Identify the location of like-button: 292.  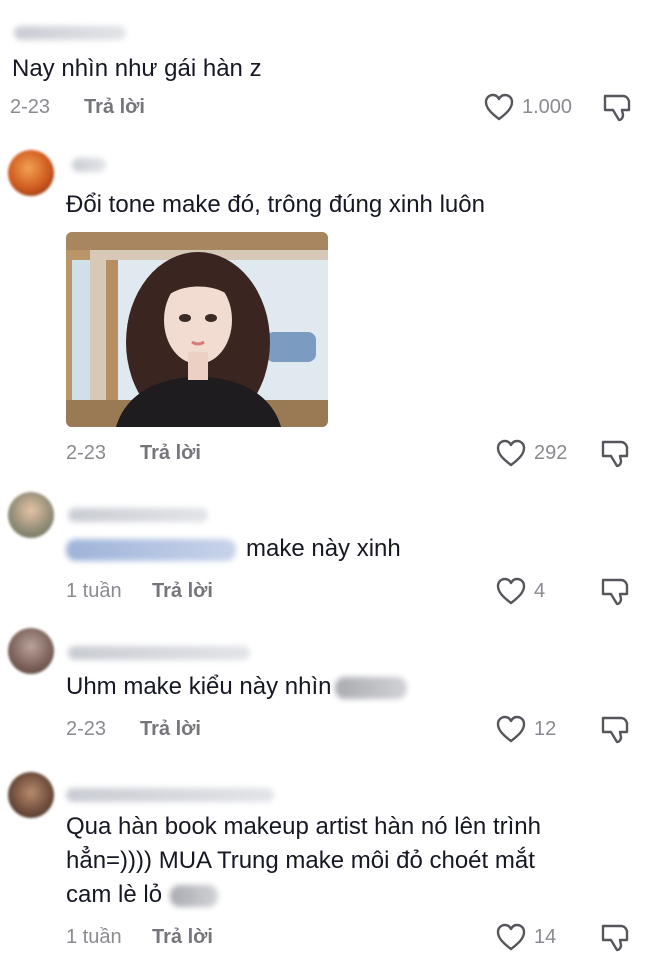
(531, 453).